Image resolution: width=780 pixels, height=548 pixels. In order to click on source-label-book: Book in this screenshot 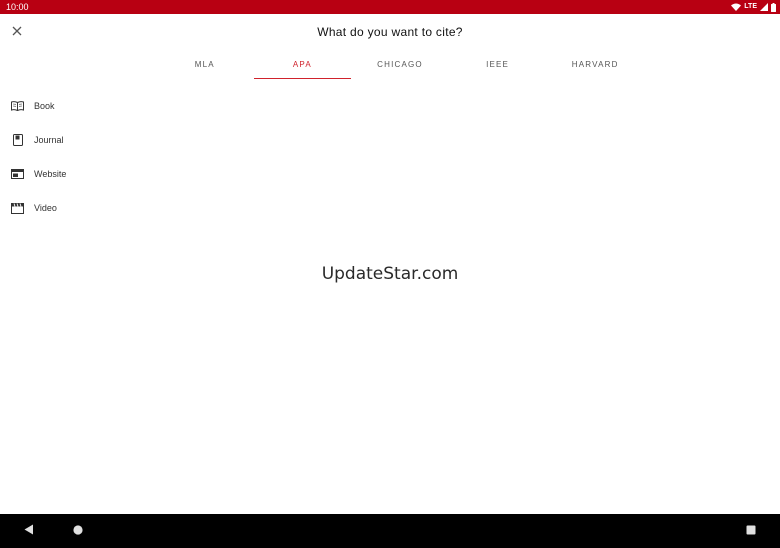, I will do `click(44, 106)`.